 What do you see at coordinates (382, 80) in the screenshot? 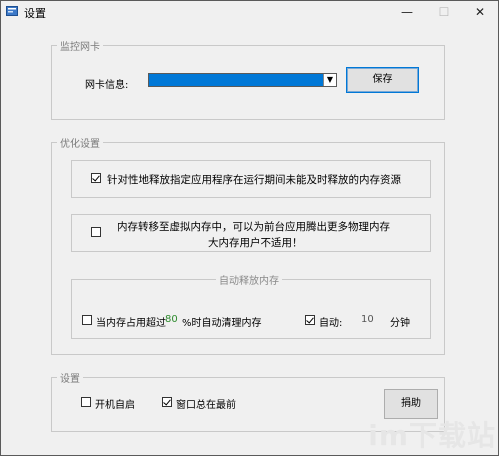
I see `save-button: 保存` at bounding box center [382, 80].